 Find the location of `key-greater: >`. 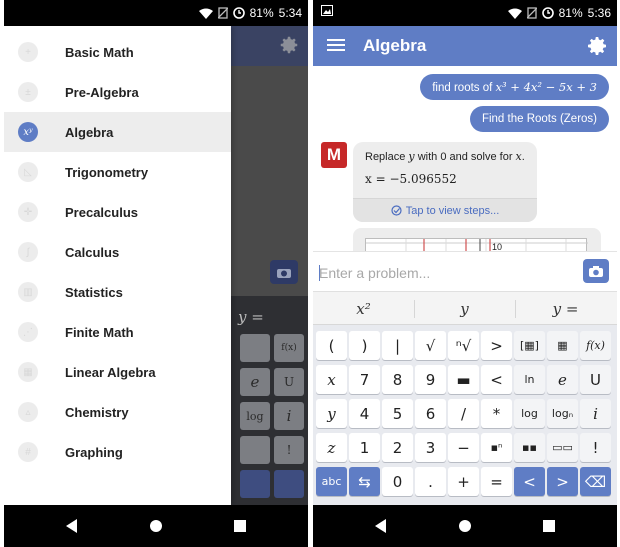

key-greater: > is located at coordinates (496, 345).